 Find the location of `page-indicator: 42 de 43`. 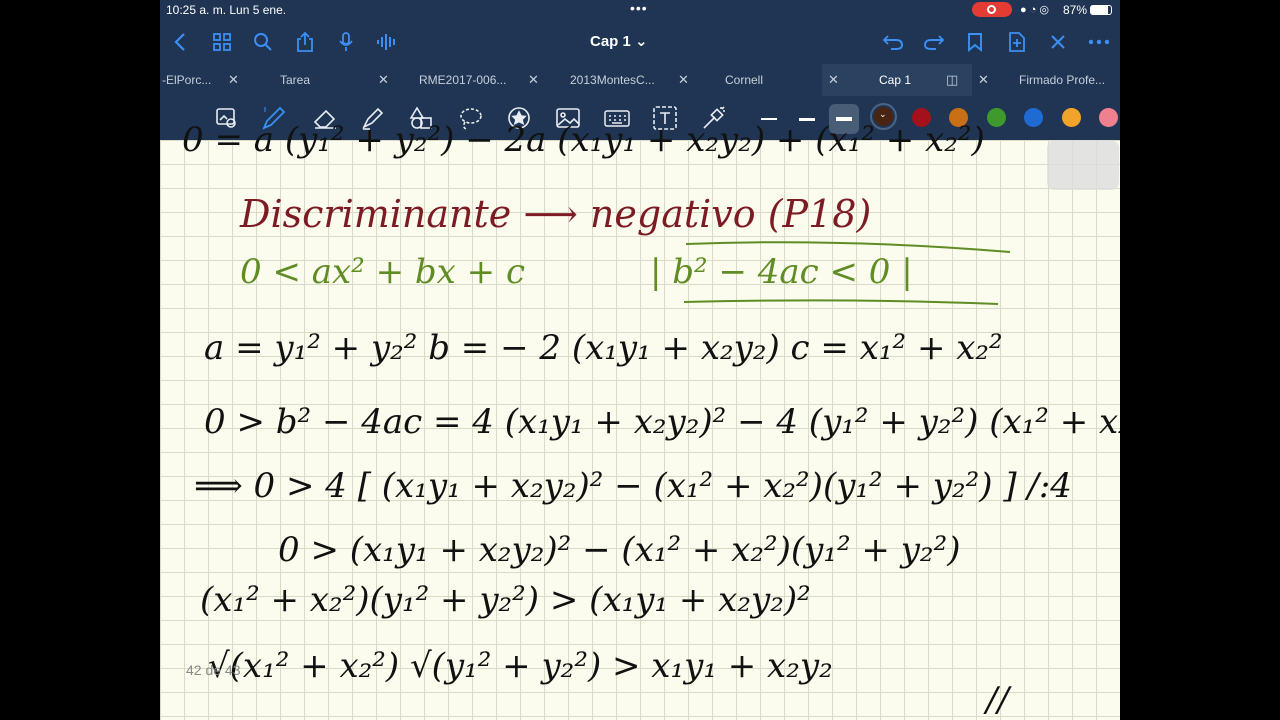

page-indicator: 42 de 43 is located at coordinates (213, 670).